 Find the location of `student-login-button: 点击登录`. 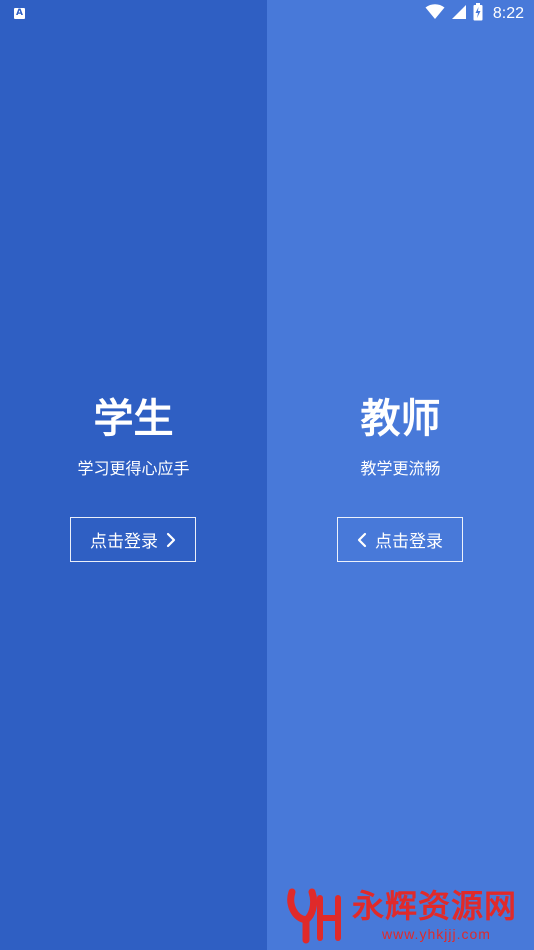

student-login-button: 点击登录 is located at coordinates (133, 539).